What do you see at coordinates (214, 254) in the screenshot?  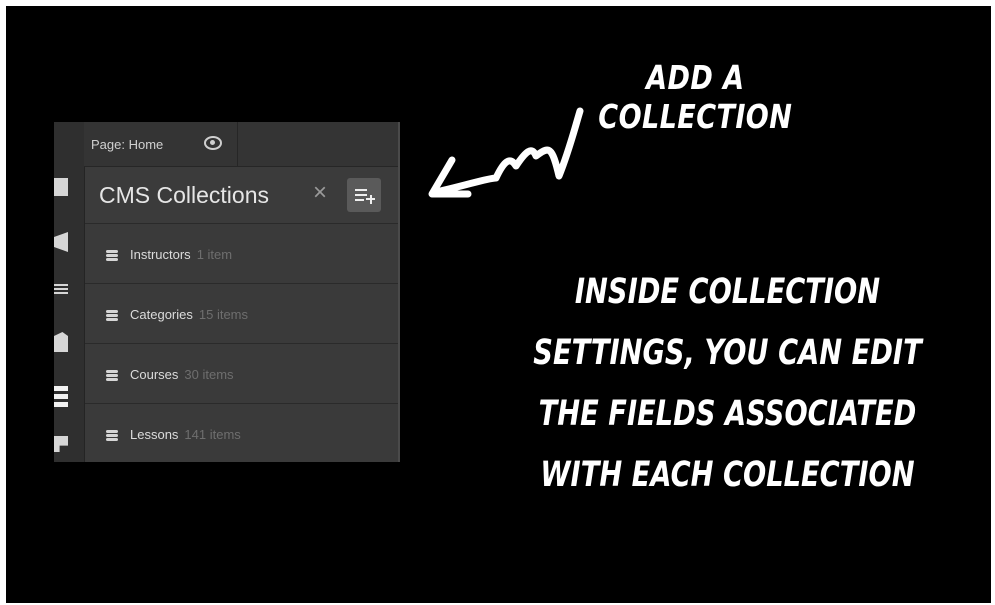 I see `collection-count: 1 item` at bounding box center [214, 254].